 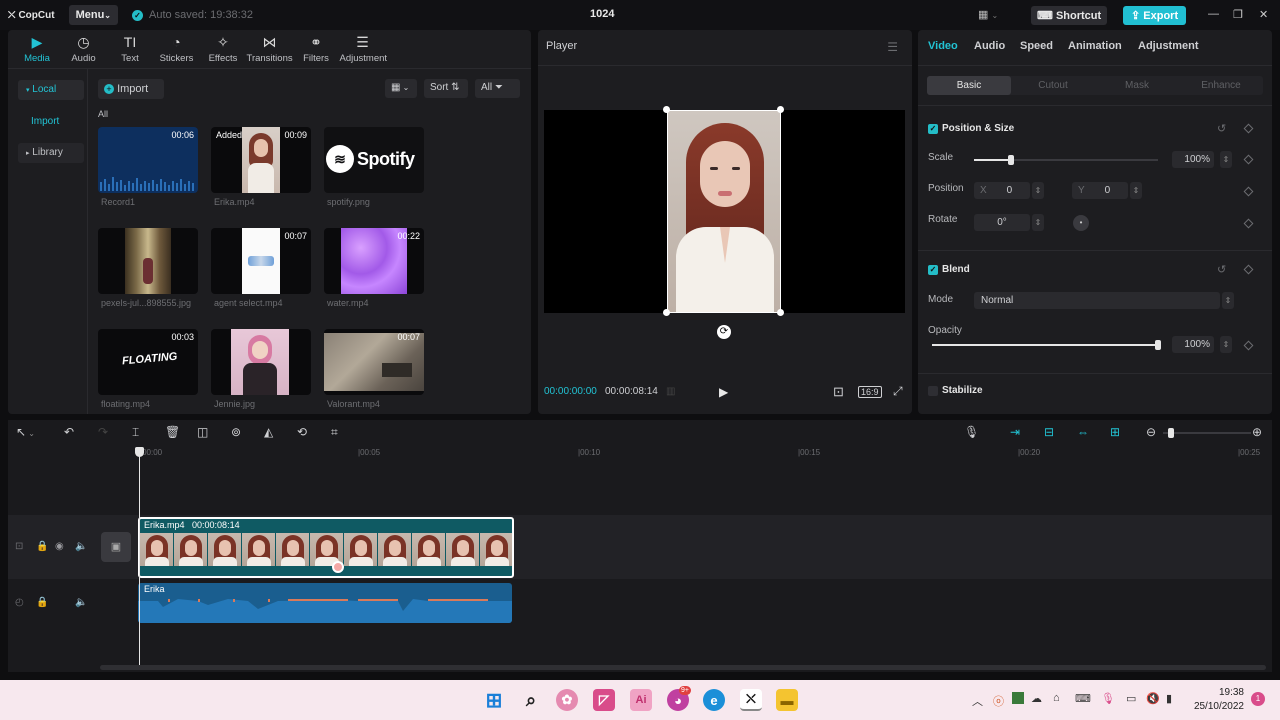 What do you see at coordinates (1081, 223) in the screenshot?
I see `rotate-dial-icon: •` at bounding box center [1081, 223].